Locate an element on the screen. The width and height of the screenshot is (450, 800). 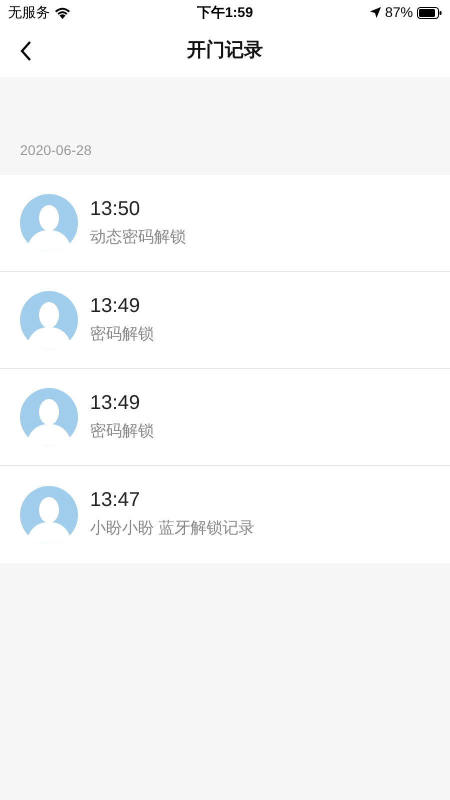
record-row: 13:50 动态密码解锁 is located at coordinates (225, 223).